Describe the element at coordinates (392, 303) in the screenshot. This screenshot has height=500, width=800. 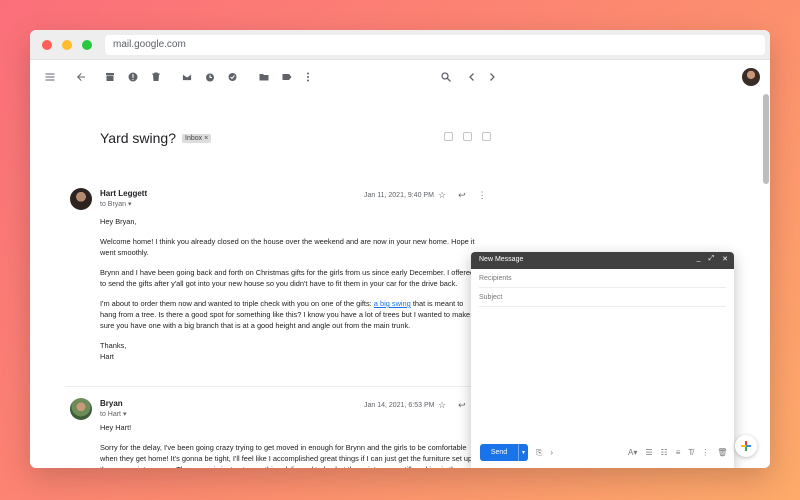
I see `swing-link: a big swing` at that location.